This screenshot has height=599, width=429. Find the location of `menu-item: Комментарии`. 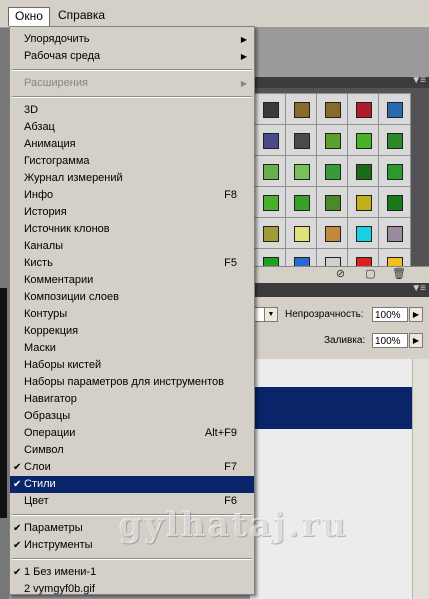

menu-item: Комментарии is located at coordinates (132, 280).